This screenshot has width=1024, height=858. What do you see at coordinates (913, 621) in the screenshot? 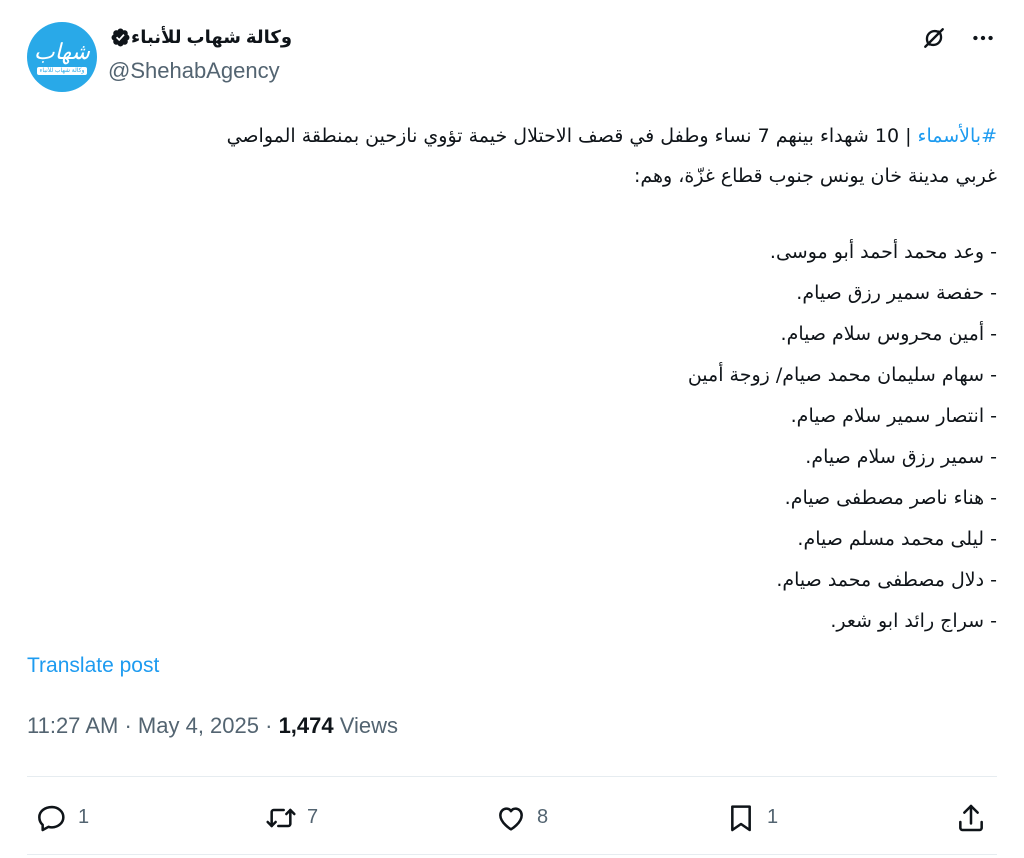
I see `name-list-item: - سراج رائد ابو شعر.` at bounding box center [913, 621].